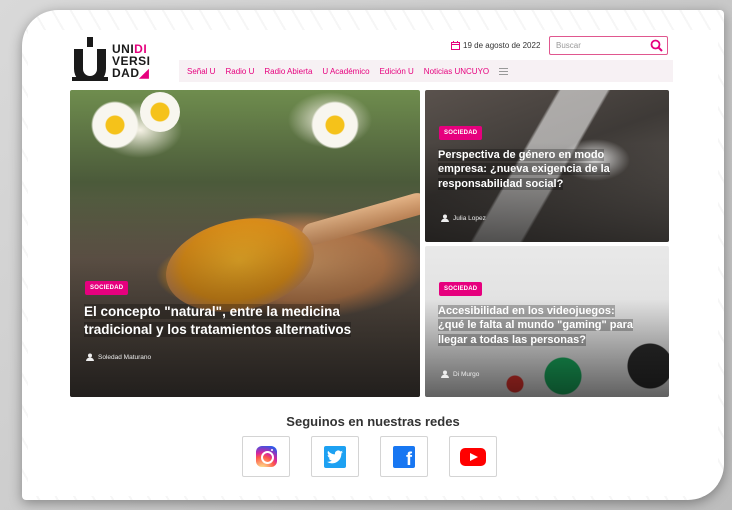 Image resolution: width=732 pixels, height=510 pixels. I want to click on author-name: Di Murgo, so click(466, 374).